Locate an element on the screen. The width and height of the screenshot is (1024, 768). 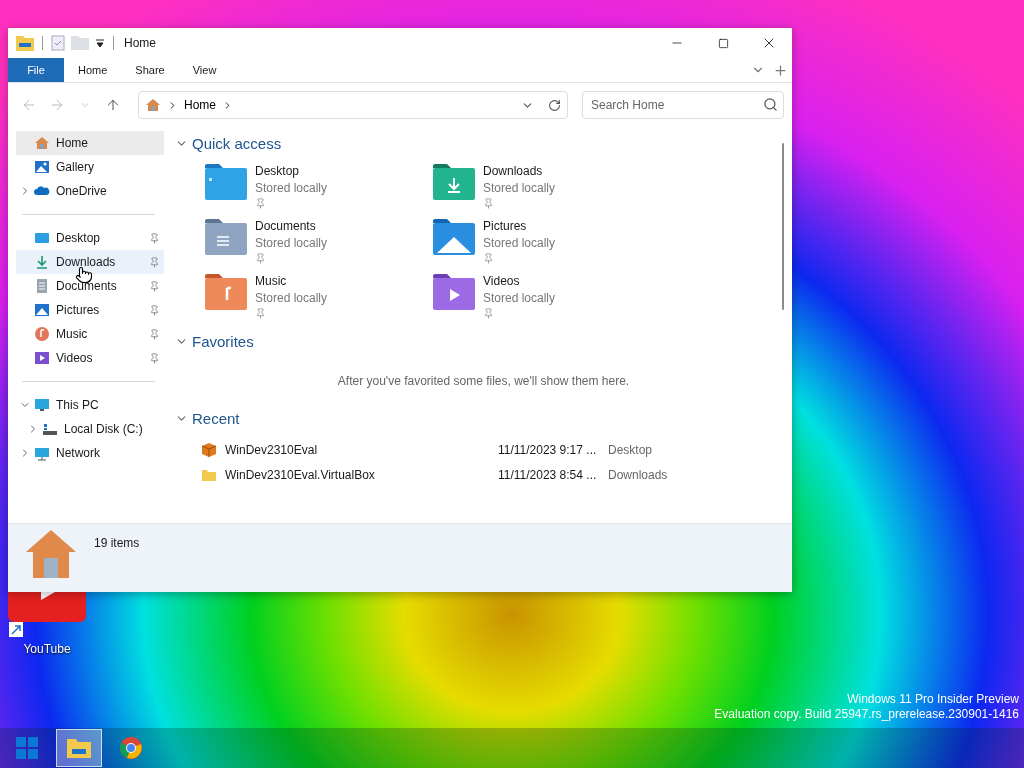
document-icon is located at coordinates (42, 286).